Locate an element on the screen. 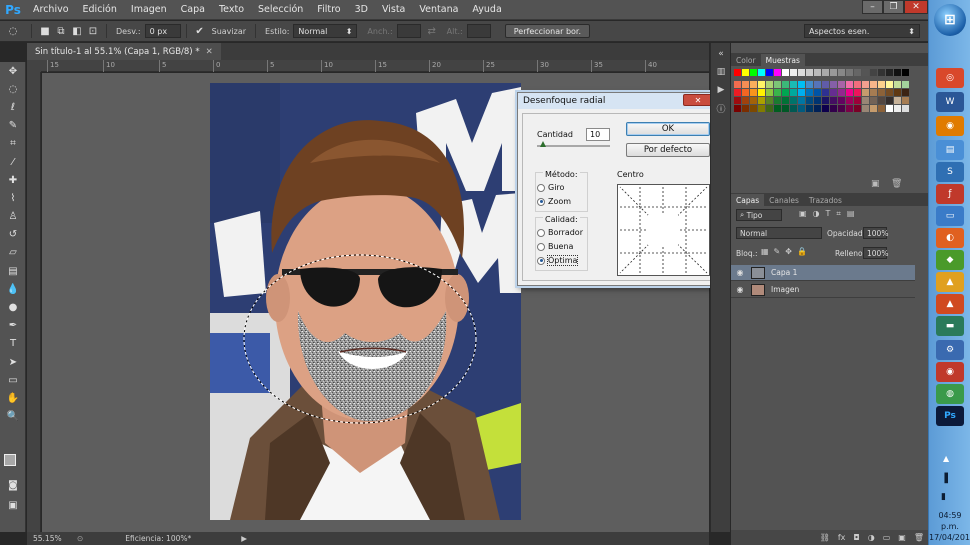 This screenshot has height=545, width=970. add-selection-icon: ⧉ is located at coordinates (61, 31).